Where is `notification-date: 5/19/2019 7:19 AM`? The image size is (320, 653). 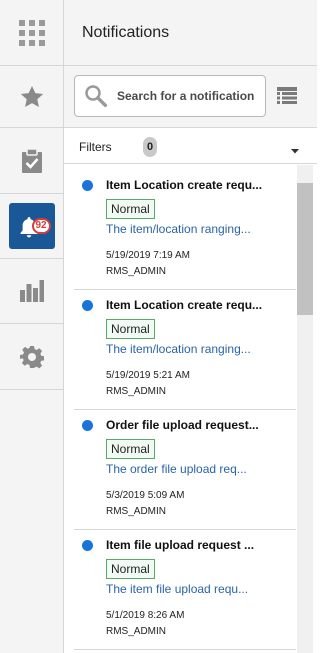
notification-date: 5/19/2019 7:19 AM is located at coordinates (148, 255).